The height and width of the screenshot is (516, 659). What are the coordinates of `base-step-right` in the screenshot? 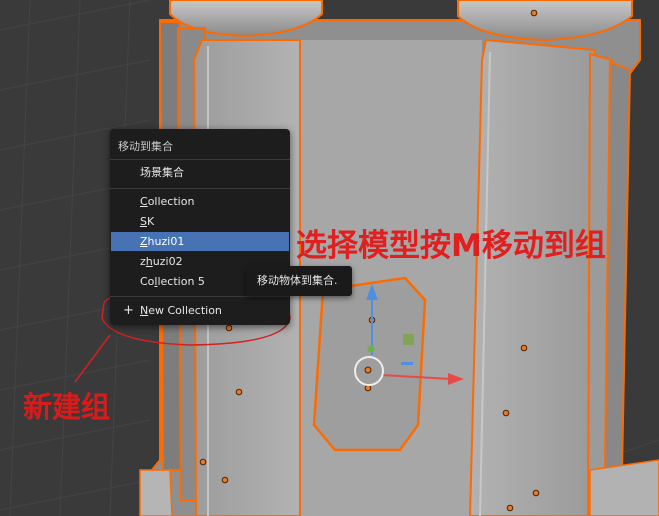 It's located at (624, 487).